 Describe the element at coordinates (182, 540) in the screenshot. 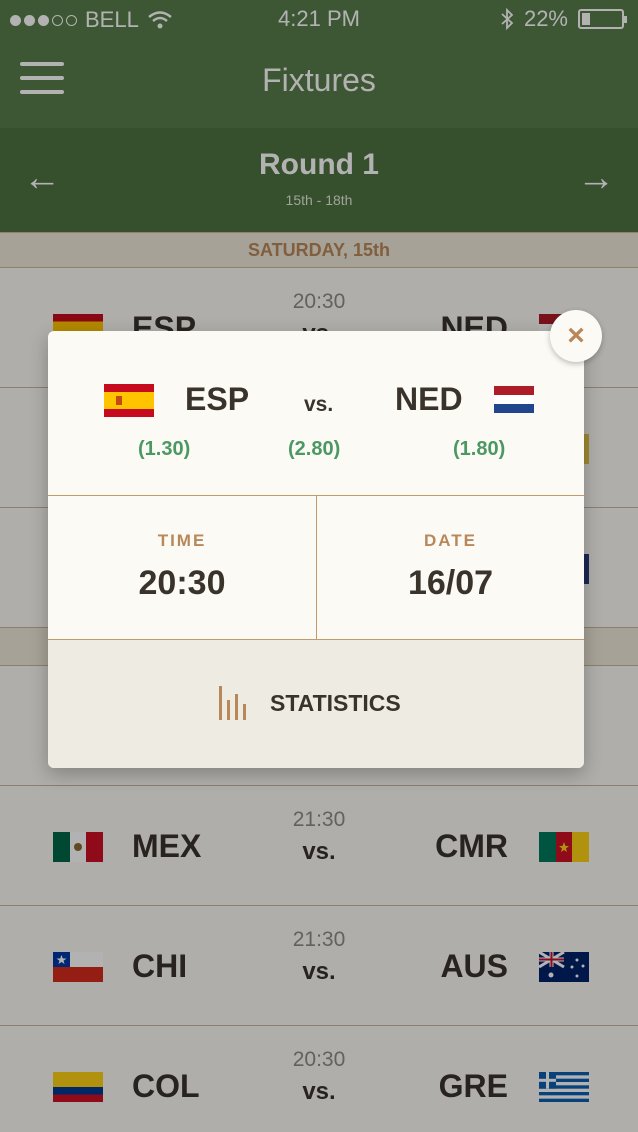

I see `time-label: TIME` at that location.